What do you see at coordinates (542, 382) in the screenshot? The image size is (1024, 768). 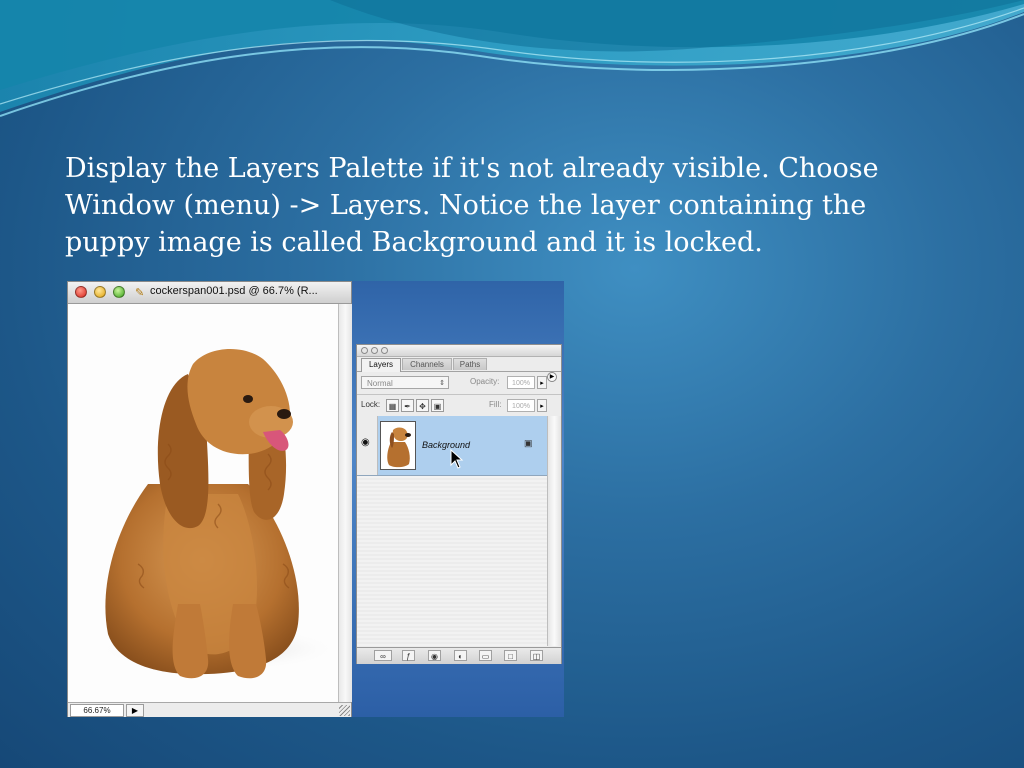 I see `opacity-slider-arrow-icon: ▸` at bounding box center [542, 382].